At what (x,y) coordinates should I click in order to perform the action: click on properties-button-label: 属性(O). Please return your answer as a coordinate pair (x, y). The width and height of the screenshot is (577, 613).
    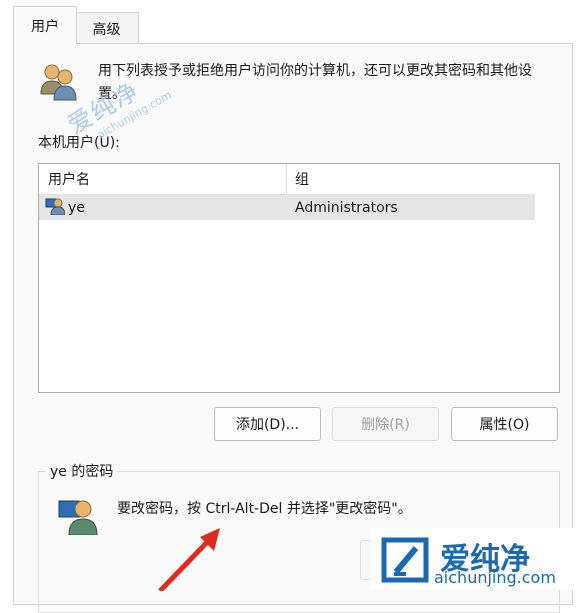
    Looking at the image, I should click on (504, 425).